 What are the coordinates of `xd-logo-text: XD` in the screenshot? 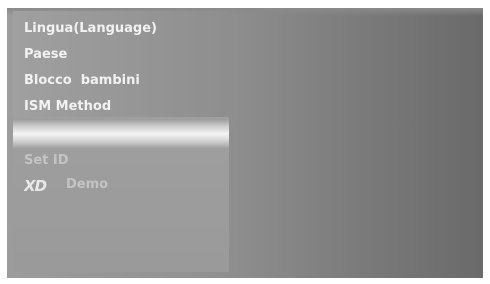 It's located at (35, 185).